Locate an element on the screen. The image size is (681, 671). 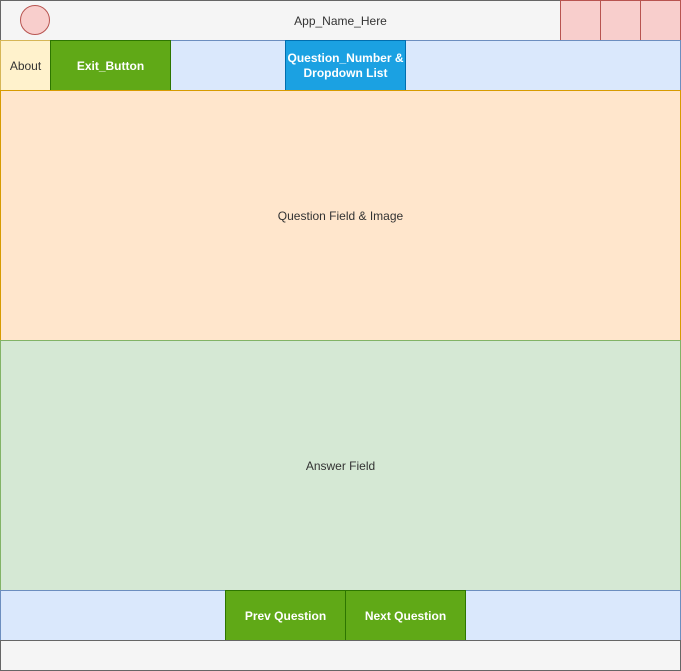
question-number-dropdown: Question_Number & Dropdown List is located at coordinates (345, 65).